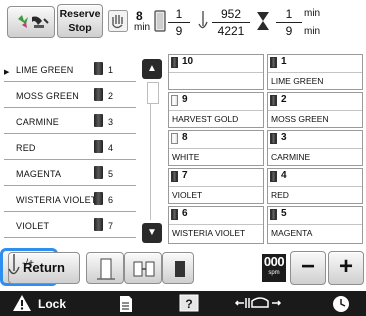 This screenshot has height=316, width=366. Describe the element at coordinates (28, 263) in the screenshot. I see `thread-cutter-label: -/+` at that location.